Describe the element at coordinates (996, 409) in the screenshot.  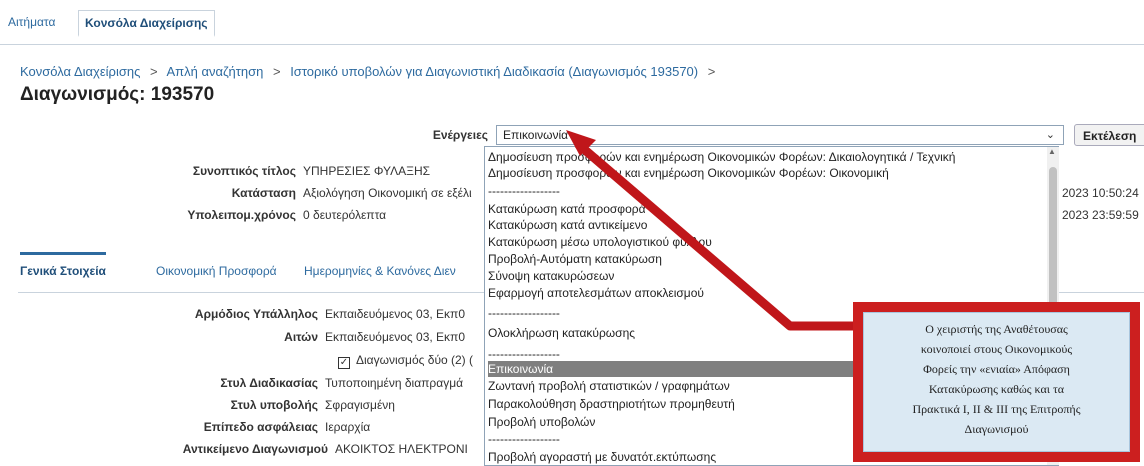
I see `callout-line: Πρακτικά Ι, ΙΙ & ΙΙΙ της Επιτροπής` at that location.